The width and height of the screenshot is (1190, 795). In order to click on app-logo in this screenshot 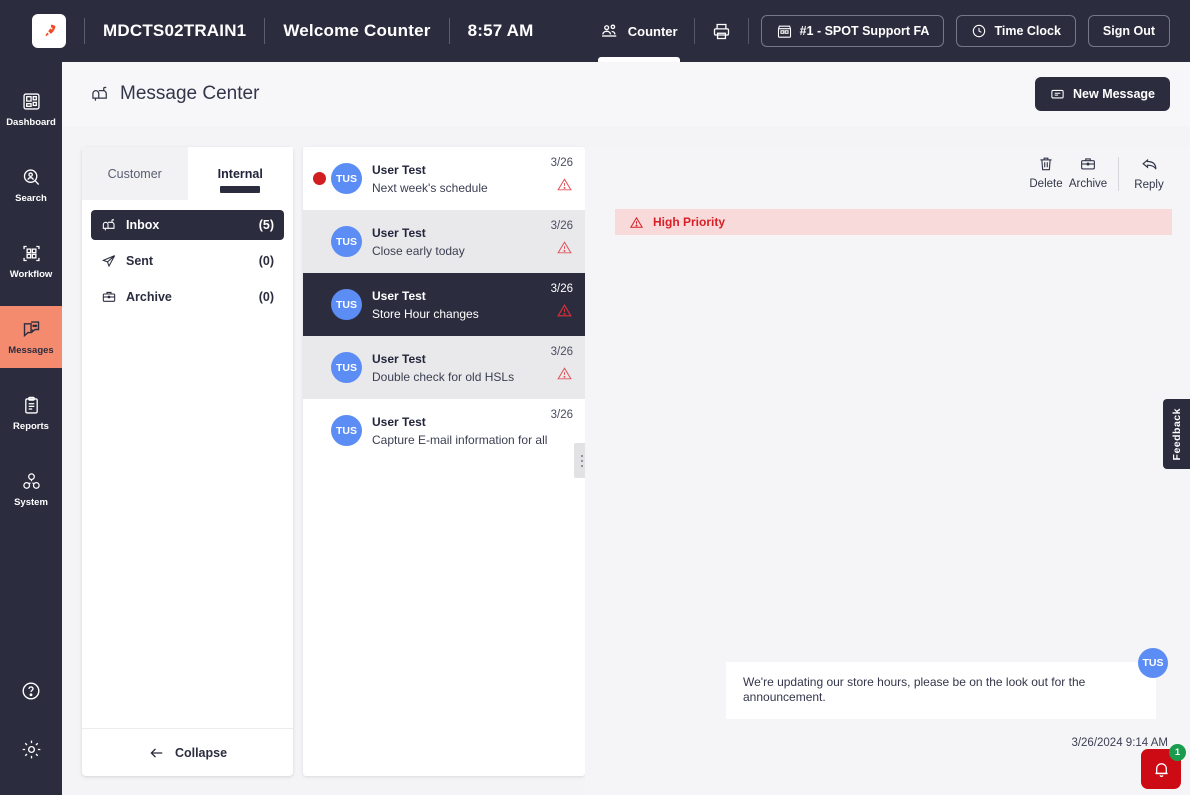, I will do `click(49, 31)`.